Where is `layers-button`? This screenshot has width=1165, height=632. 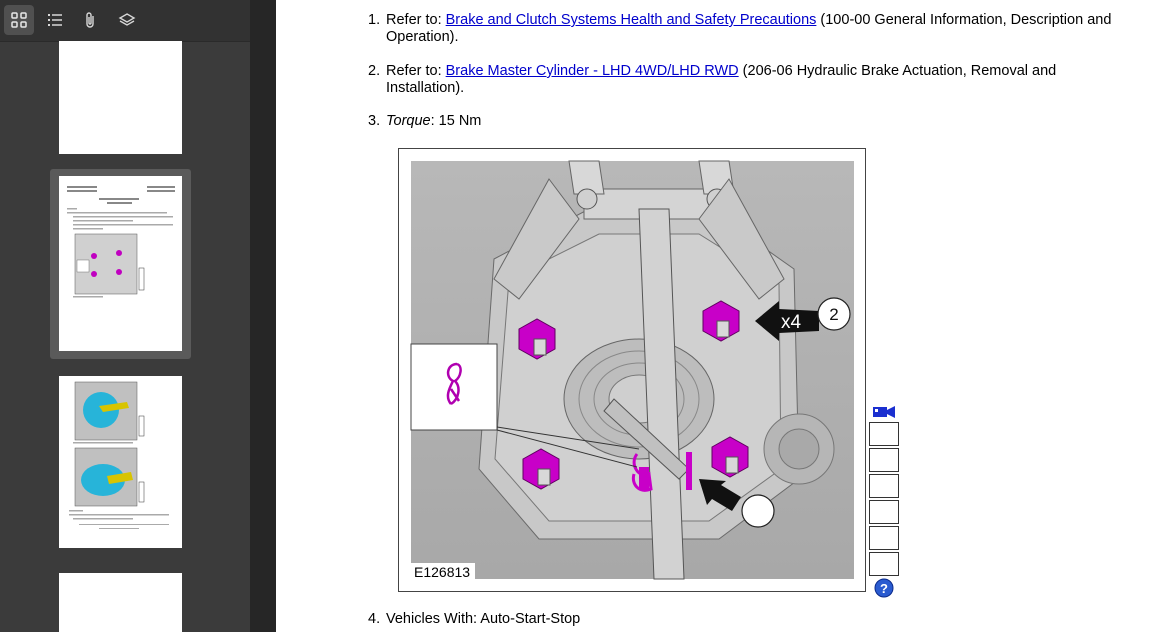 layers-button is located at coordinates (127, 20).